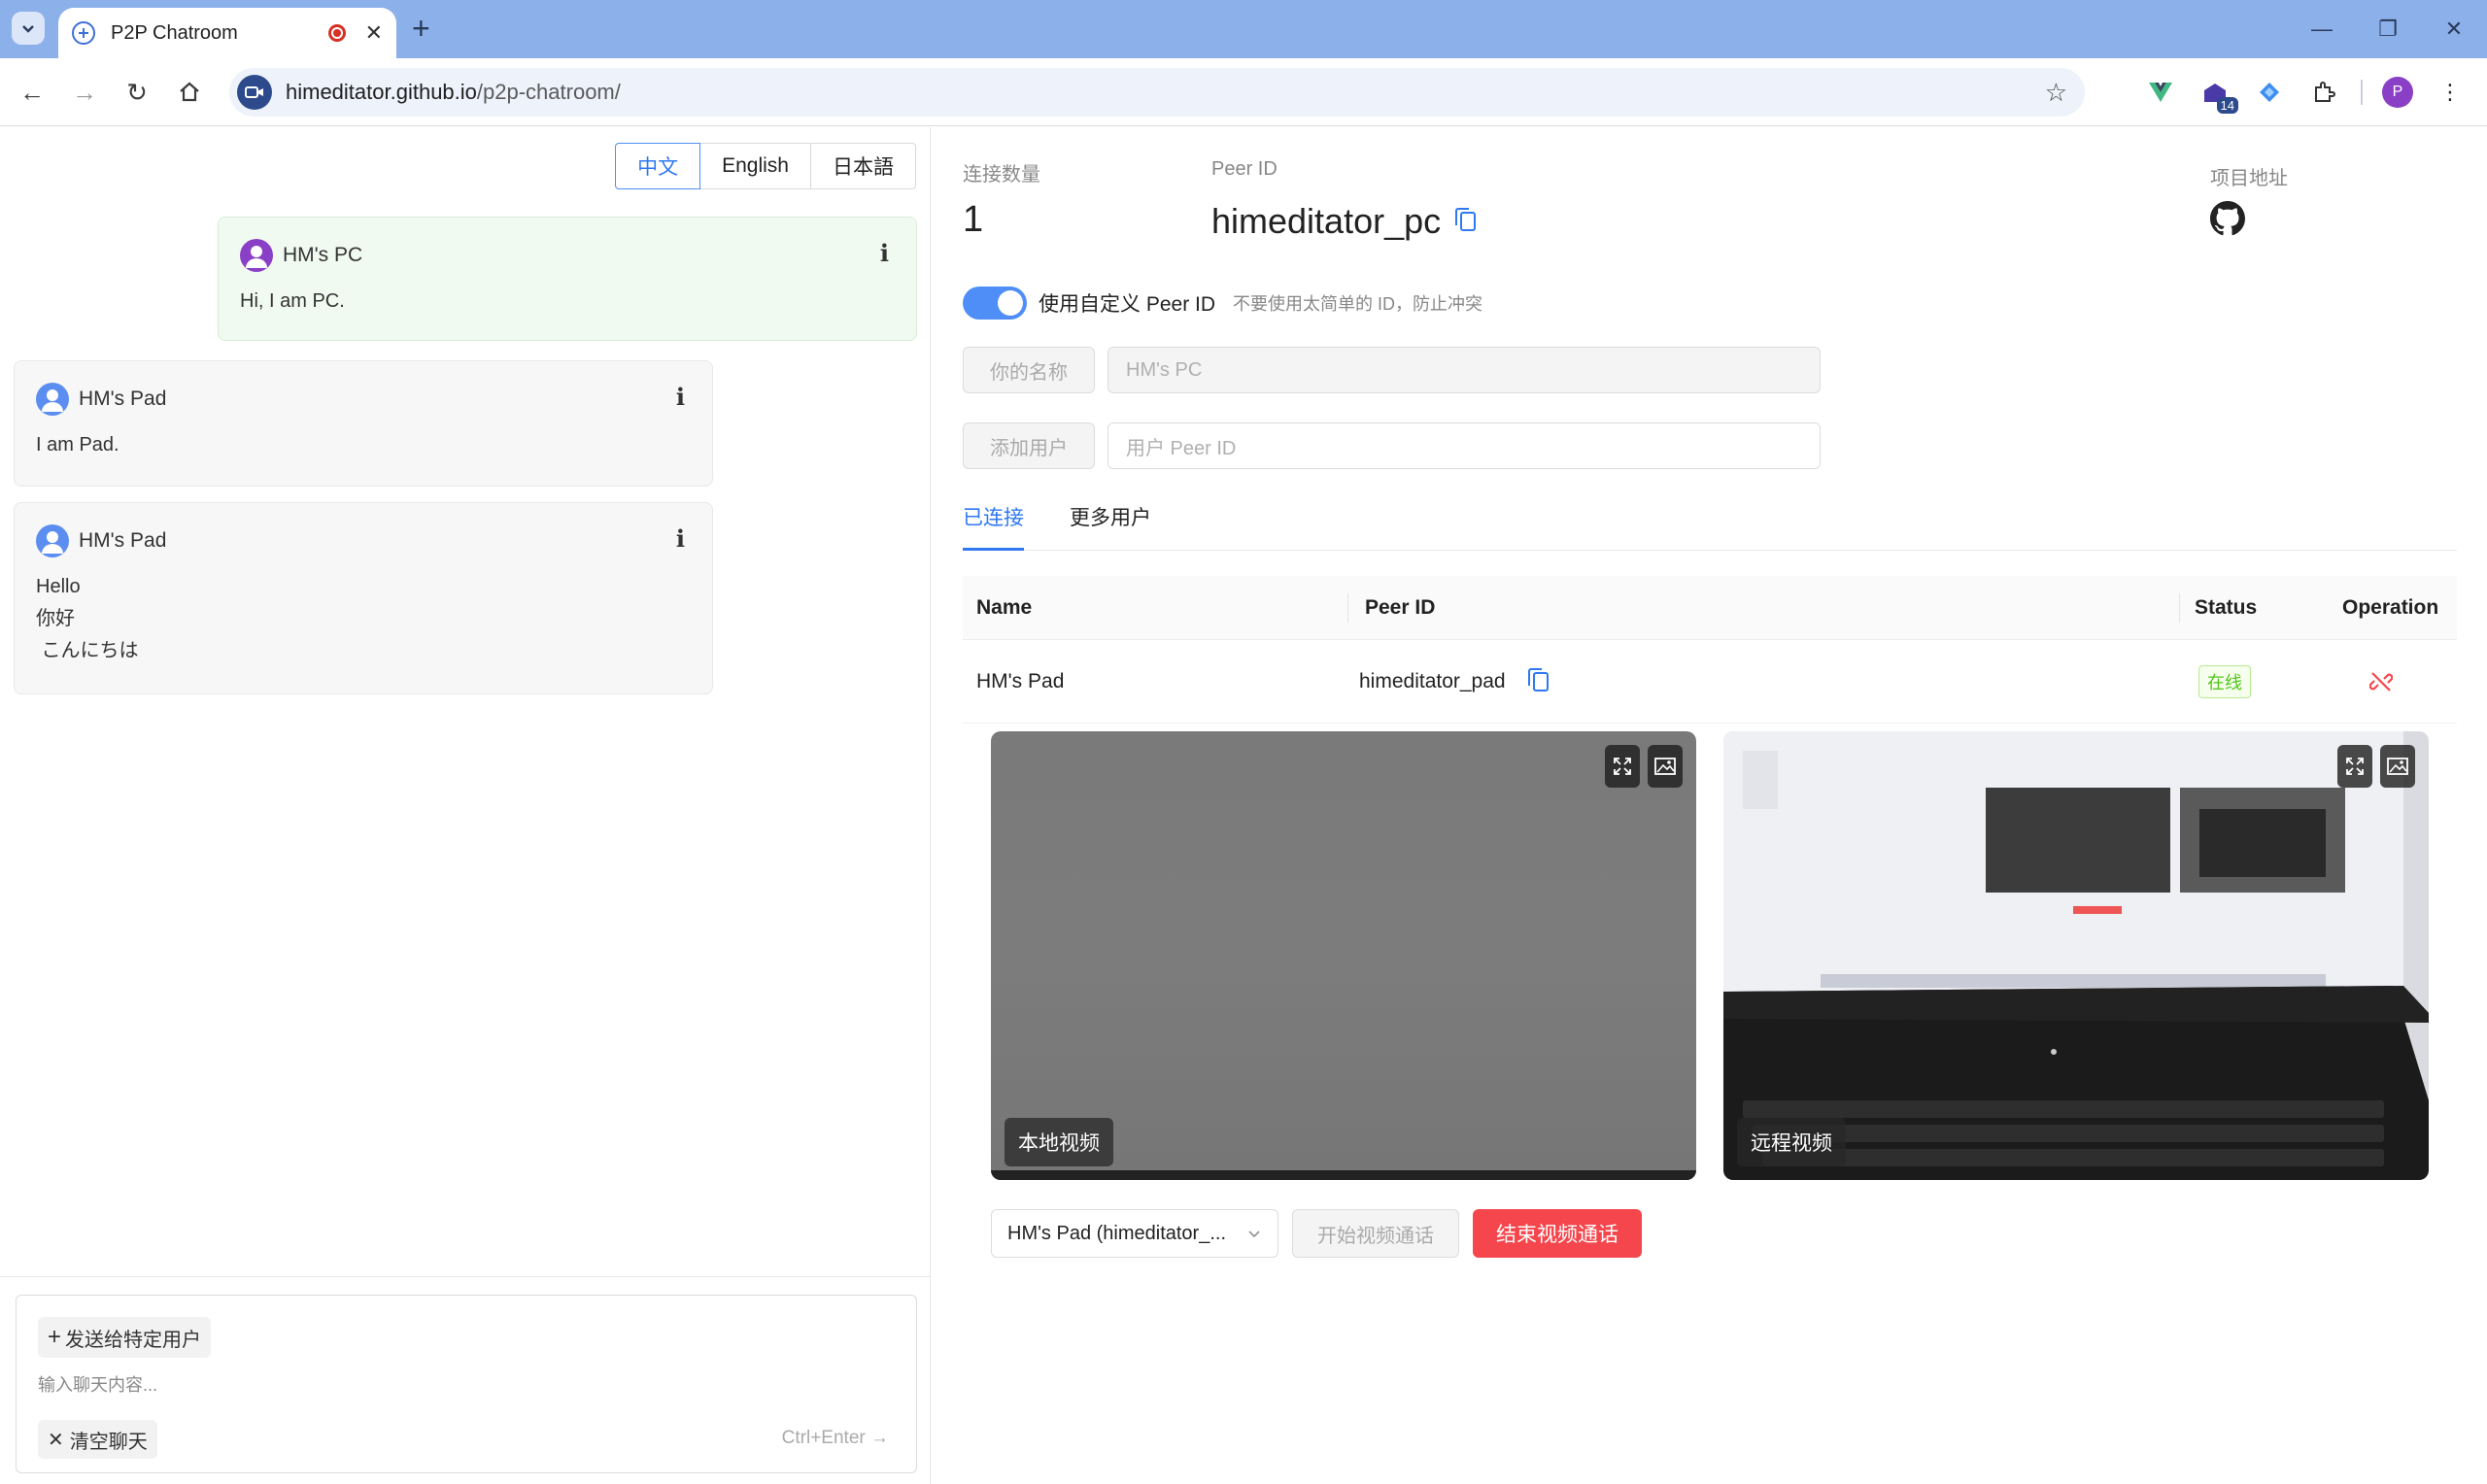 The height and width of the screenshot is (1484, 2487). Describe the element at coordinates (1464, 445) in the screenshot. I see `peer-id-input: 用户 Peer ID` at that location.